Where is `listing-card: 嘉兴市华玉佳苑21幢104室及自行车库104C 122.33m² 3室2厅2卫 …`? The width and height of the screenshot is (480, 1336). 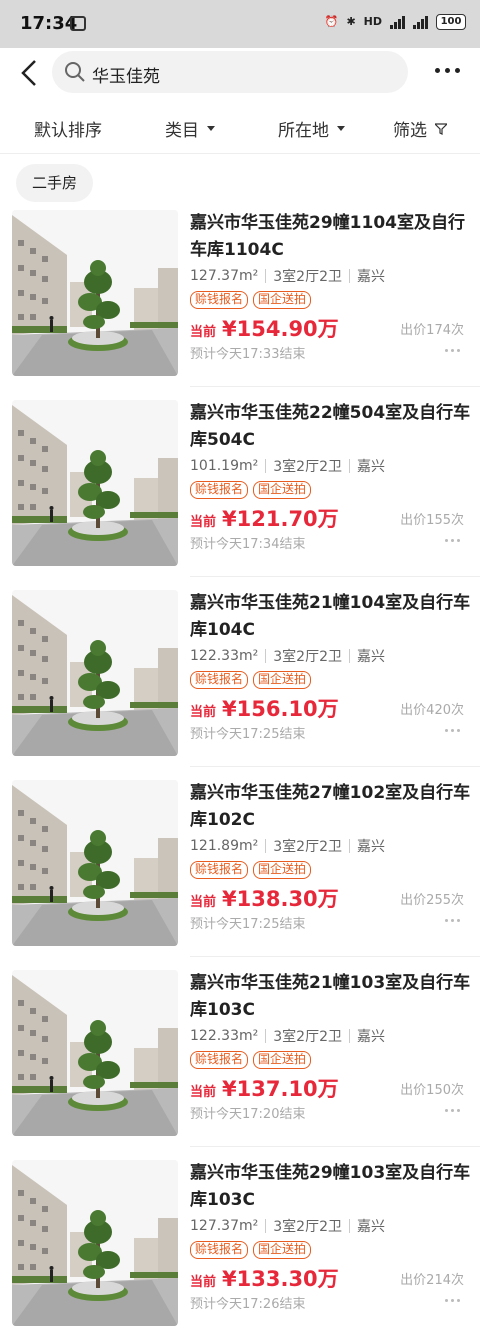 listing-card: 嘉兴市华玉佳苑21幢104室及自行车库104C 122.33m² 3室2厅2卫 … is located at coordinates (240, 685).